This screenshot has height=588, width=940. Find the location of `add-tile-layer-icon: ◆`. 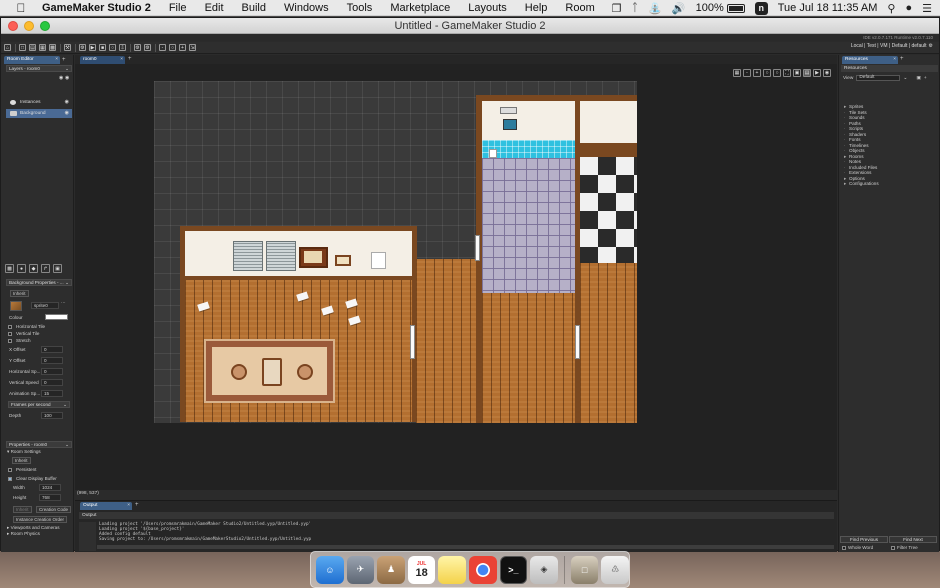

add-tile-layer-icon: ◆ is located at coordinates (33, 268).